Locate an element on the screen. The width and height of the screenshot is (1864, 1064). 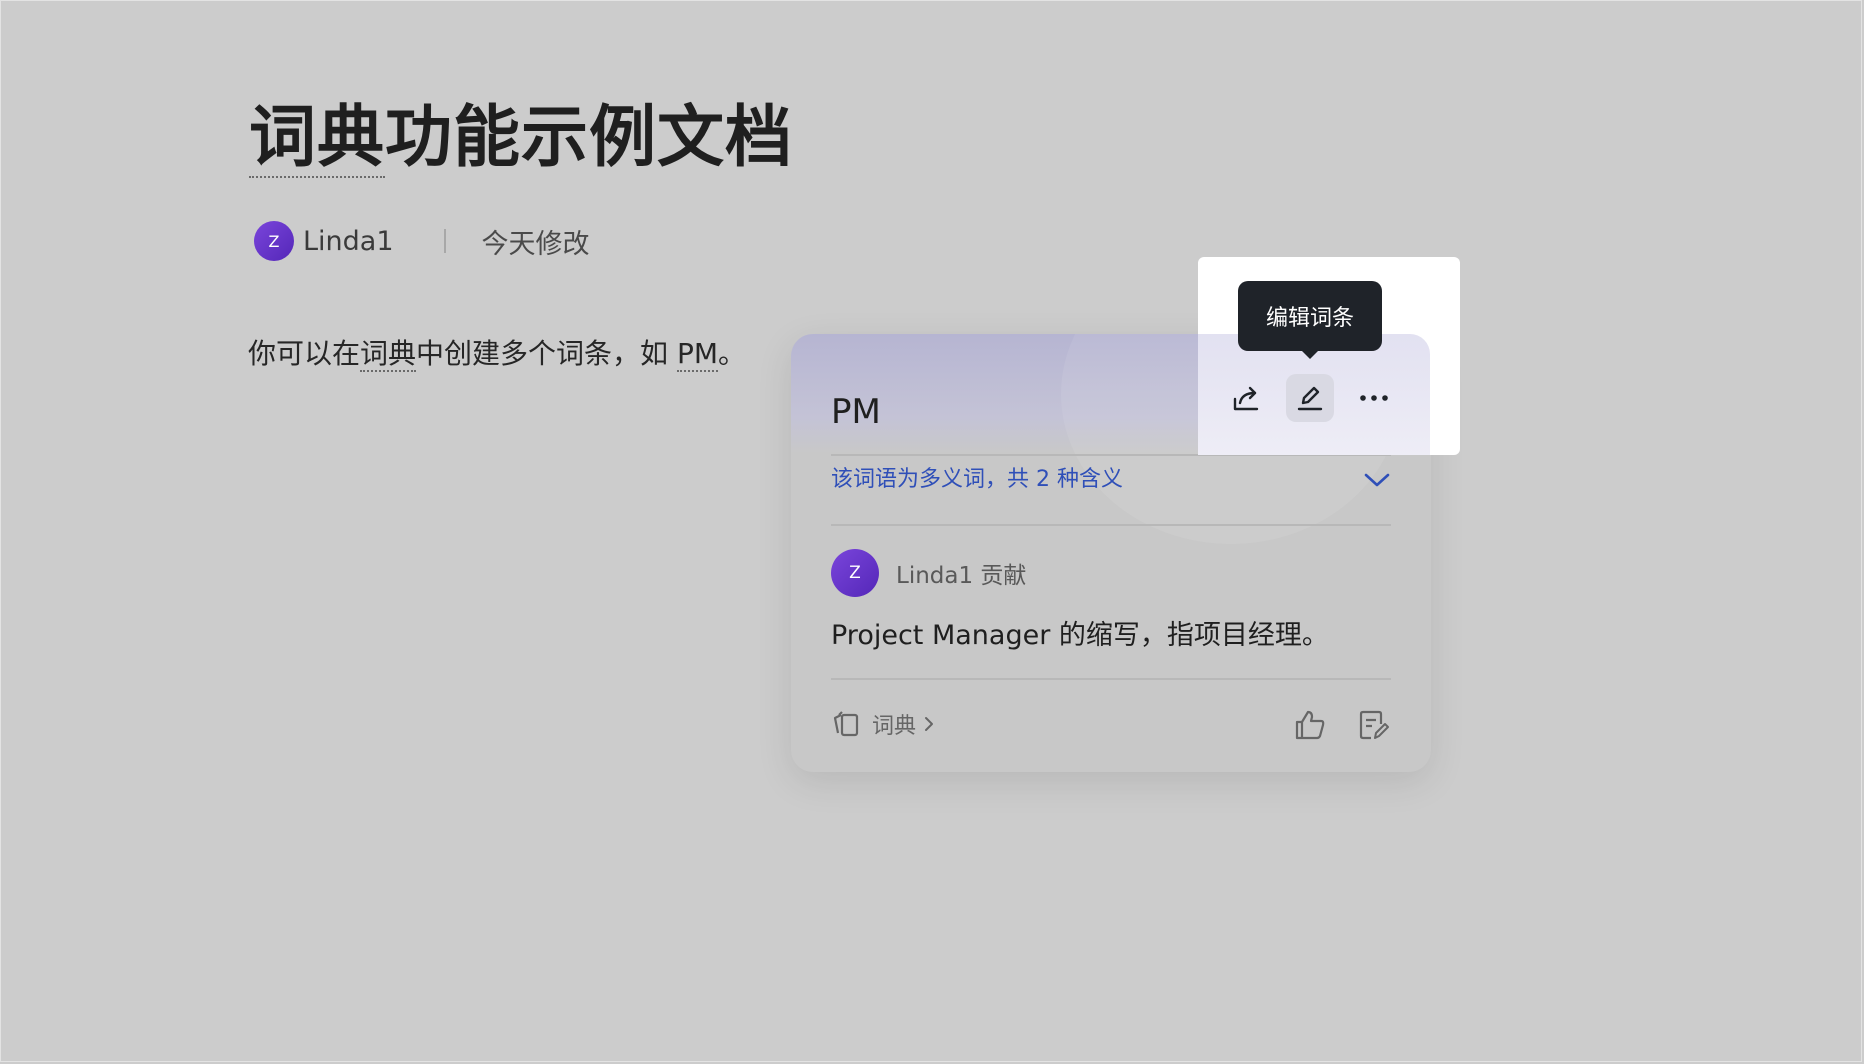
dictionary-term-link: 词典 is located at coordinates (388, 354).